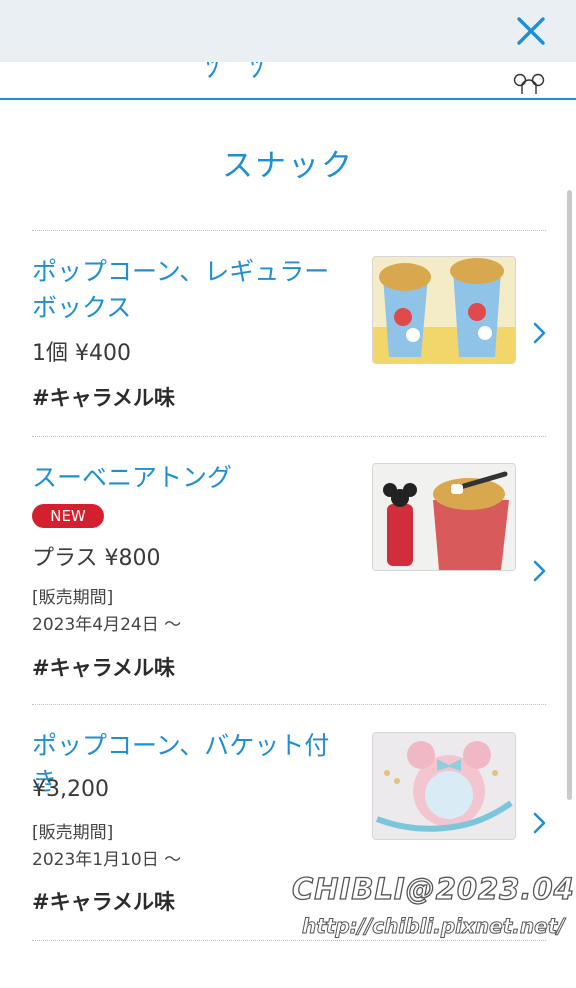 This screenshot has height=988, width=576. What do you see at coordinates (529, 83) in the screenshot?
I see `mickey-ears-icon` at bounding box center [529, 83].